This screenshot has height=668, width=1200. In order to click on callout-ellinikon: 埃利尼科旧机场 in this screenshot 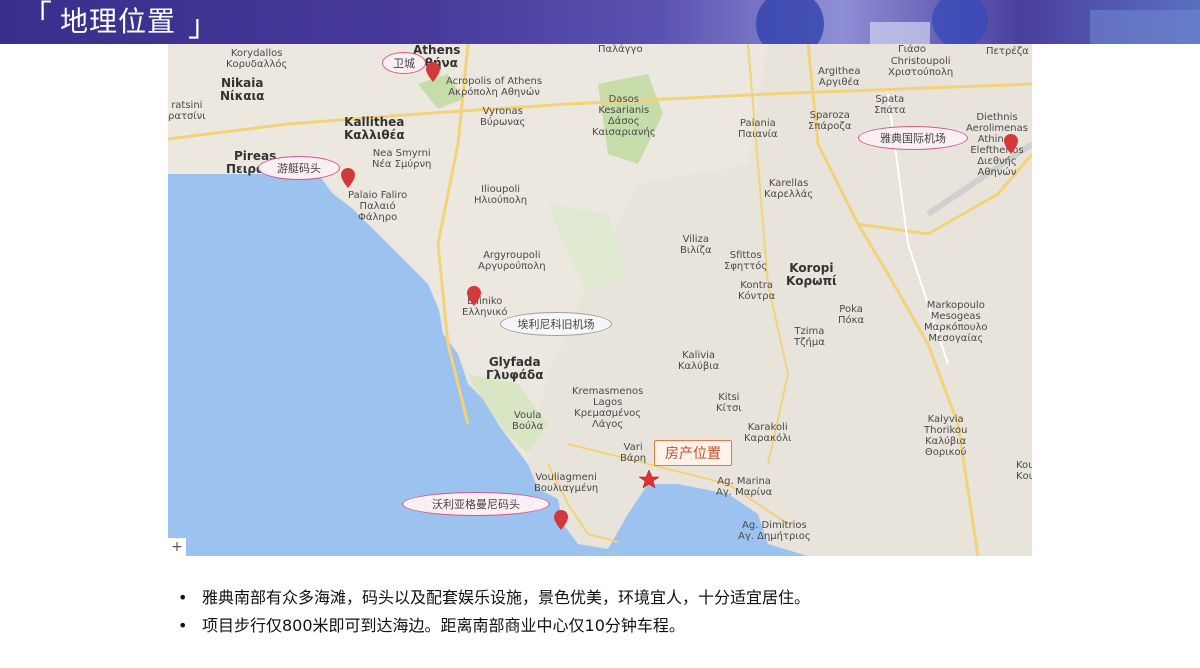, I will do `click(556, 324)`.